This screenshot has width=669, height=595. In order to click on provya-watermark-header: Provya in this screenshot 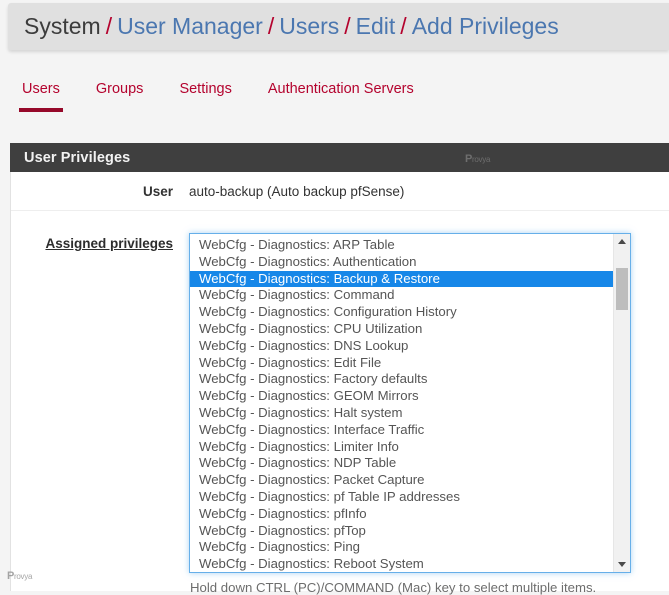, I will do `click(477, 158)`.